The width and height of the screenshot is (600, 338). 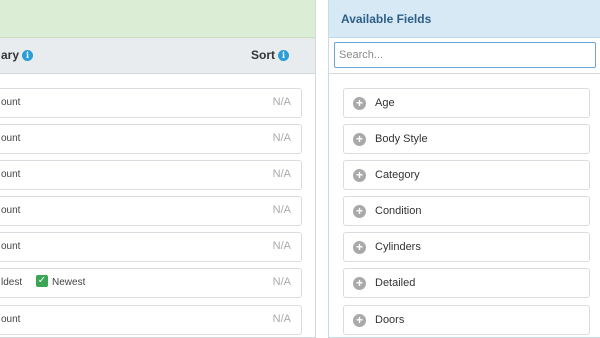 I want to click on summary-header: ary i, so click(x=17, y=55).